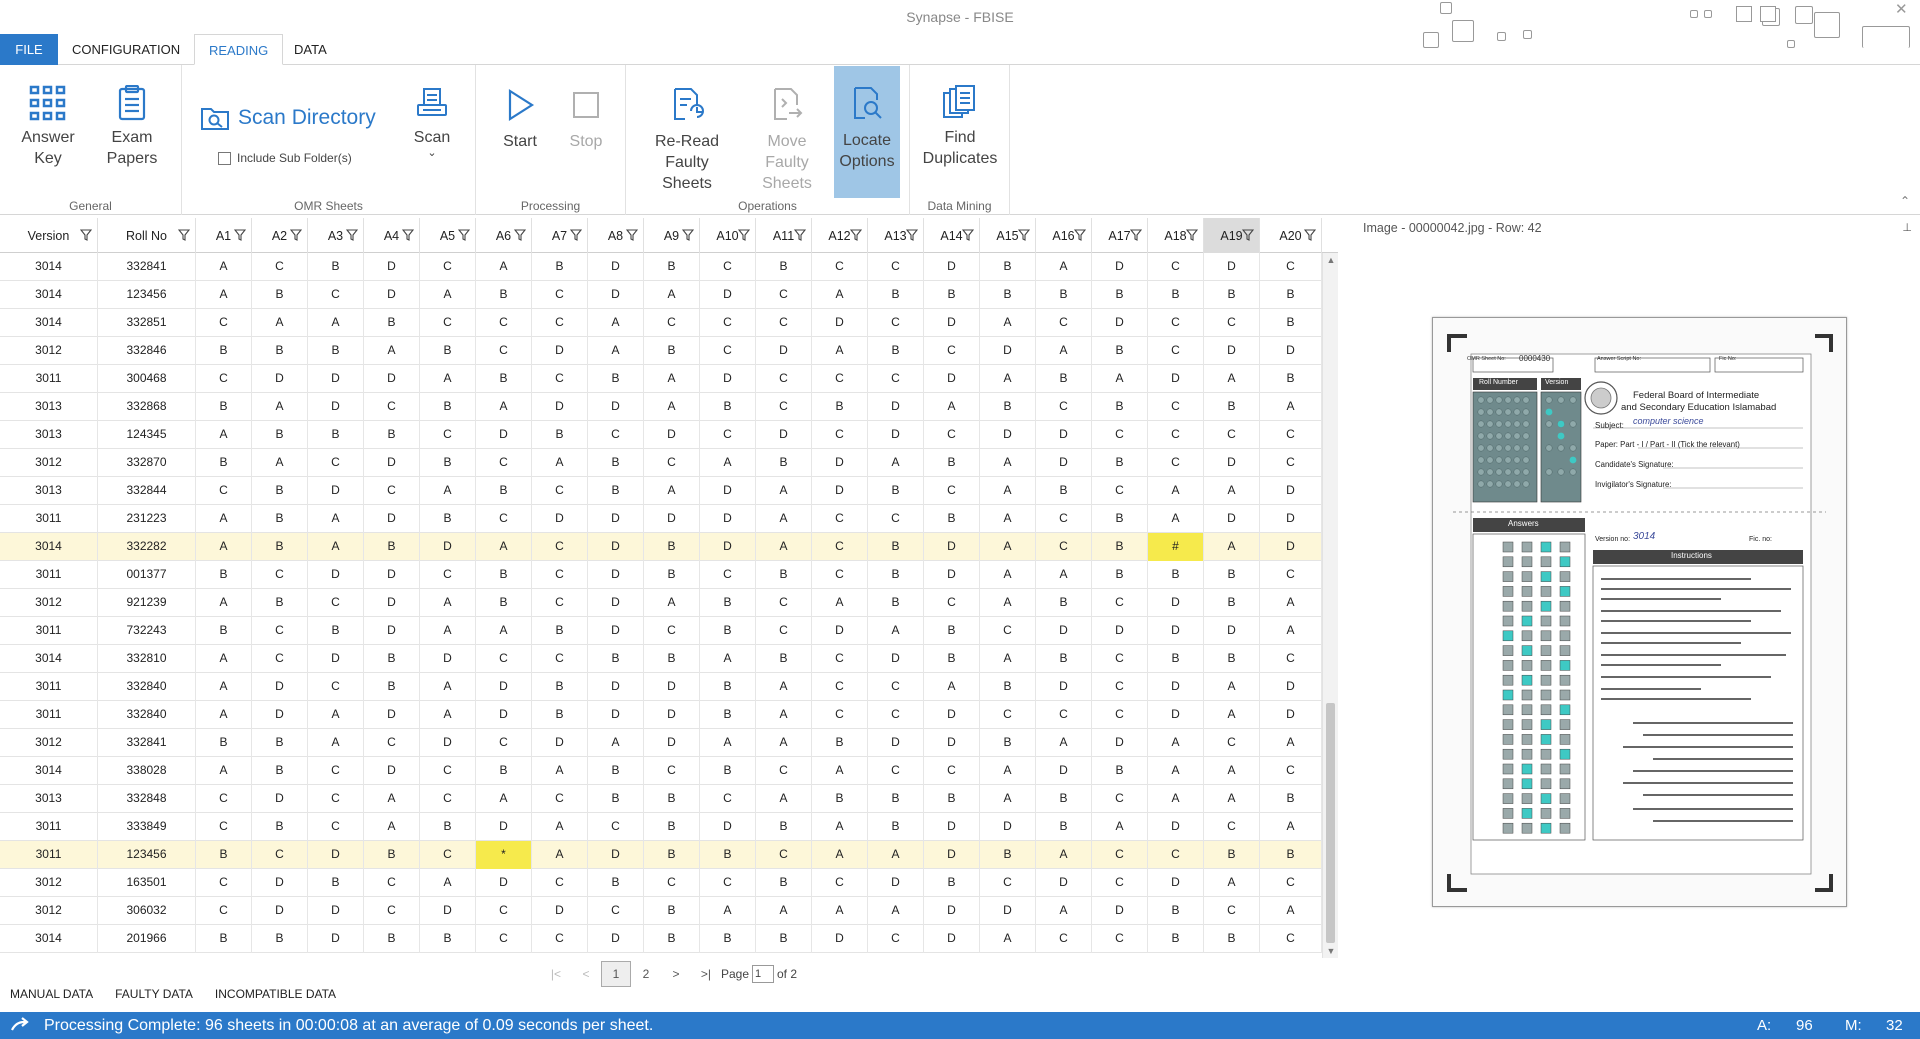  Describe the element at coordinates (728, 407) in the screenshot. I see `cell-a10: B` at that location.